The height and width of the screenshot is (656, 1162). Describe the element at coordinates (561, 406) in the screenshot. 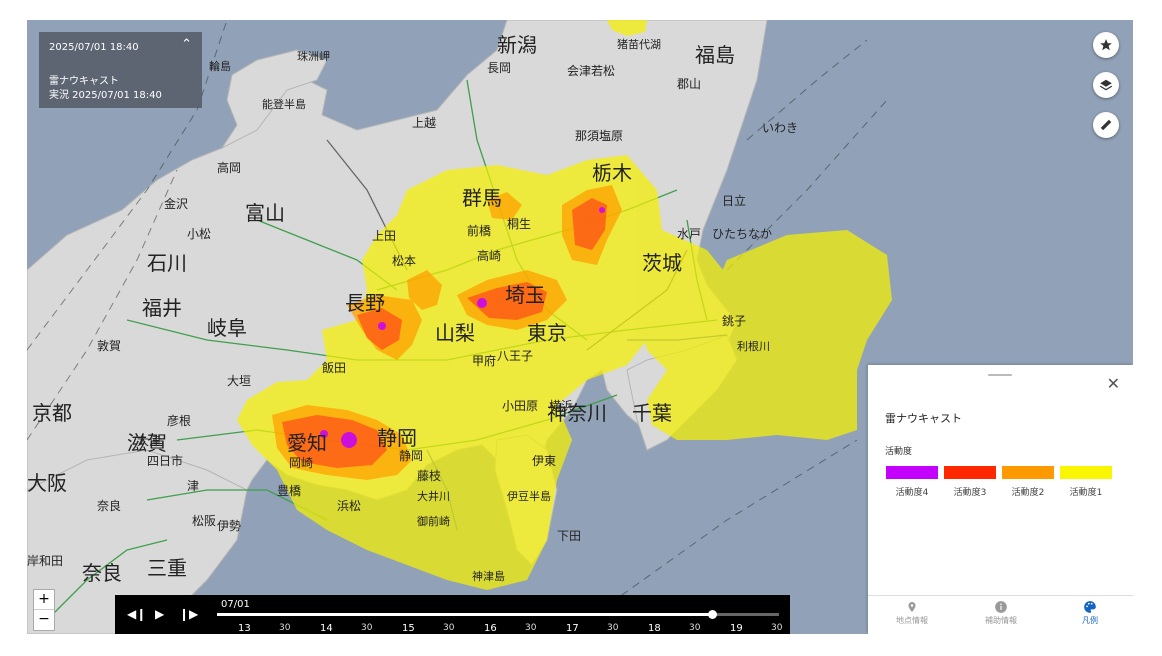

I see `map-city-label: 横浜` at that location.